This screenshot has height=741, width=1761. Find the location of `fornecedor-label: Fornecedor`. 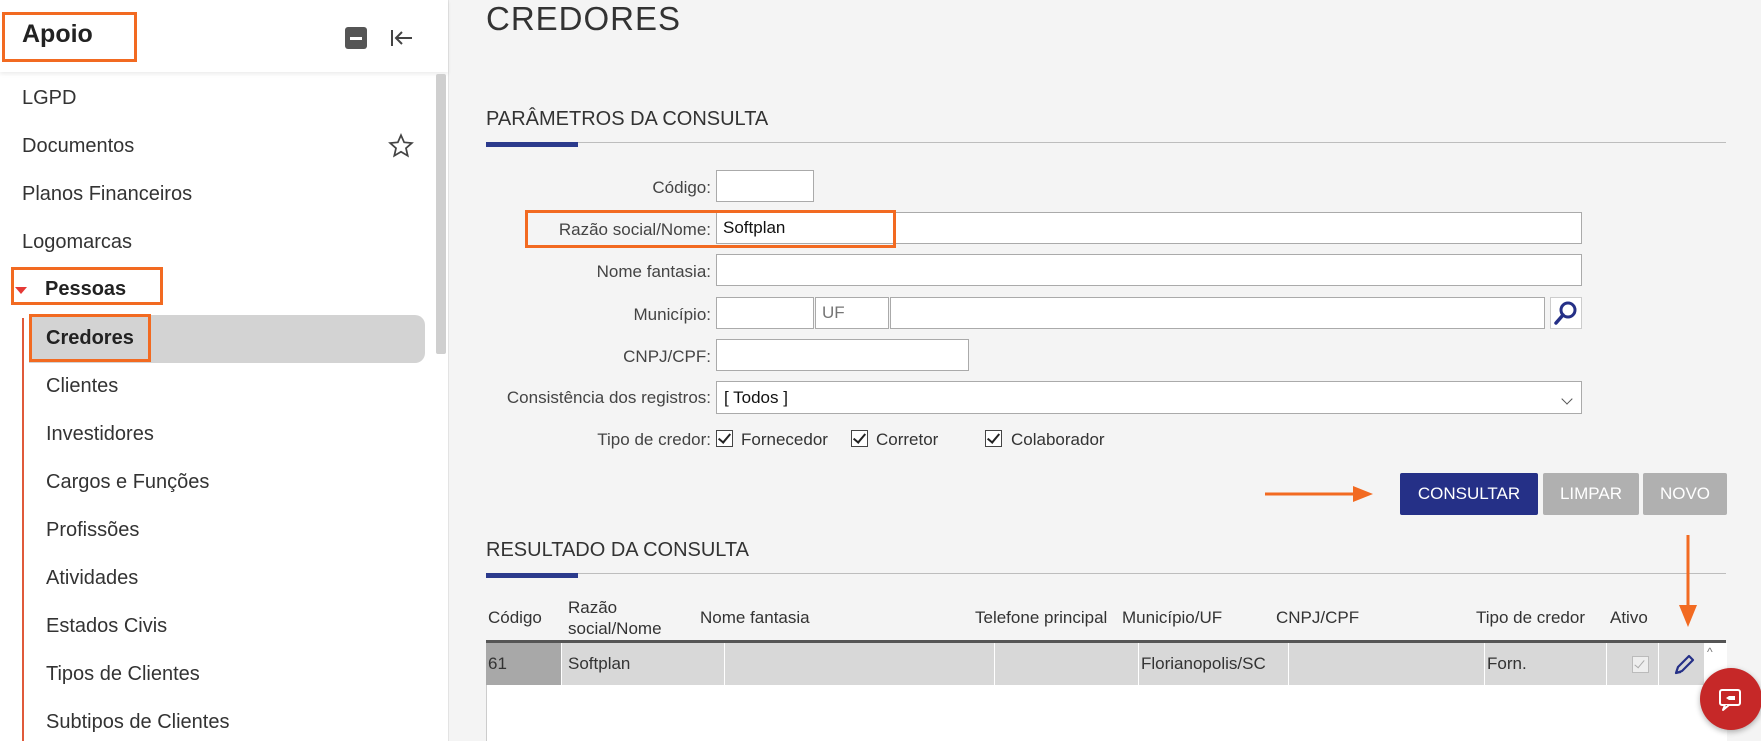

fornecedor-label: Fornecedor is located at coordinates (784, 439).